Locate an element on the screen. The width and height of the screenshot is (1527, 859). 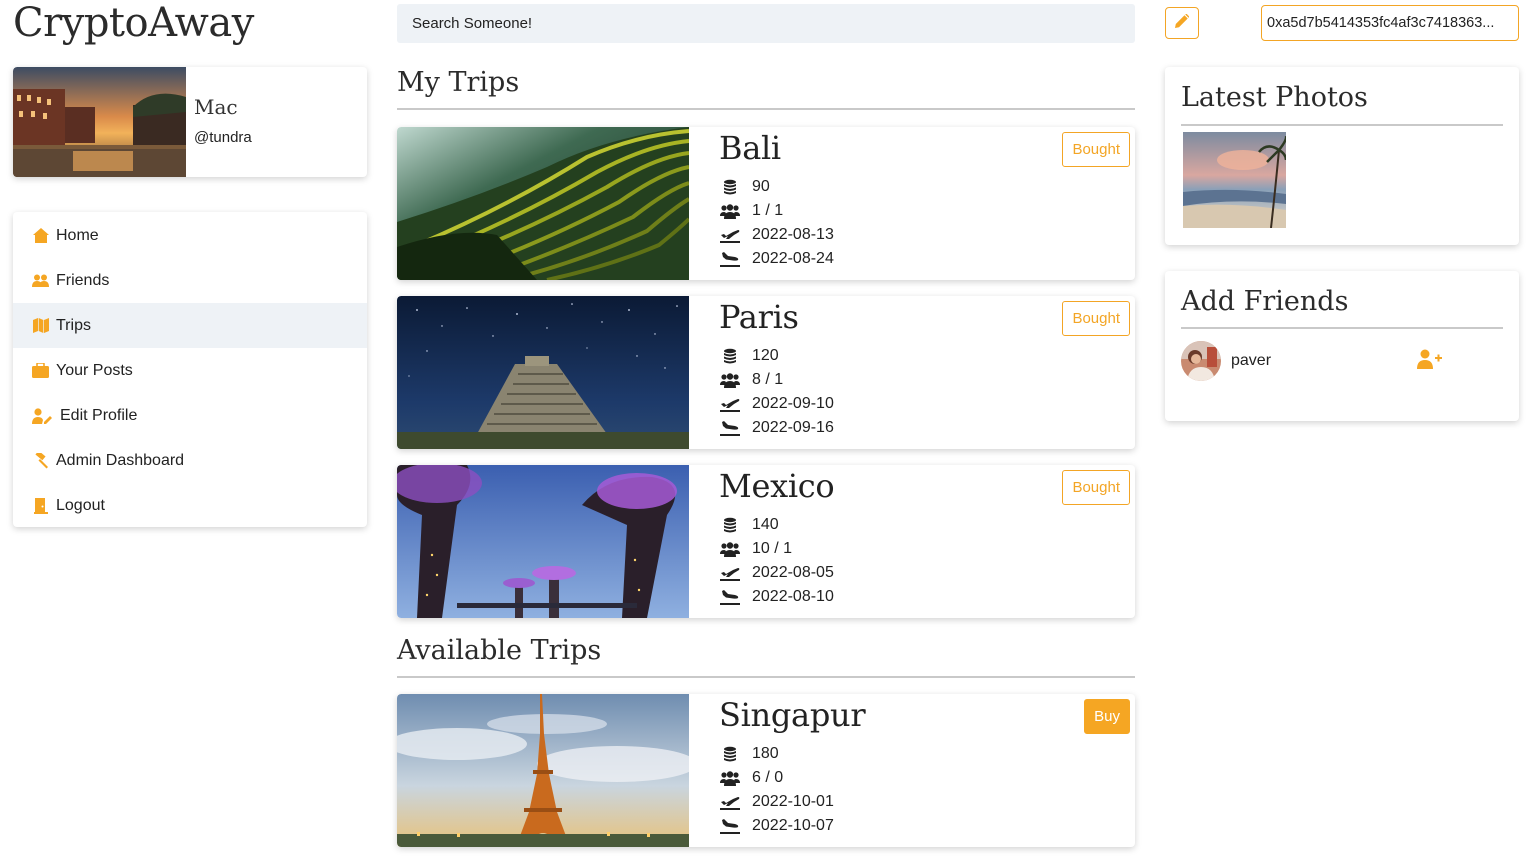
trip-price: 140 is located at coordinates (765, 524).